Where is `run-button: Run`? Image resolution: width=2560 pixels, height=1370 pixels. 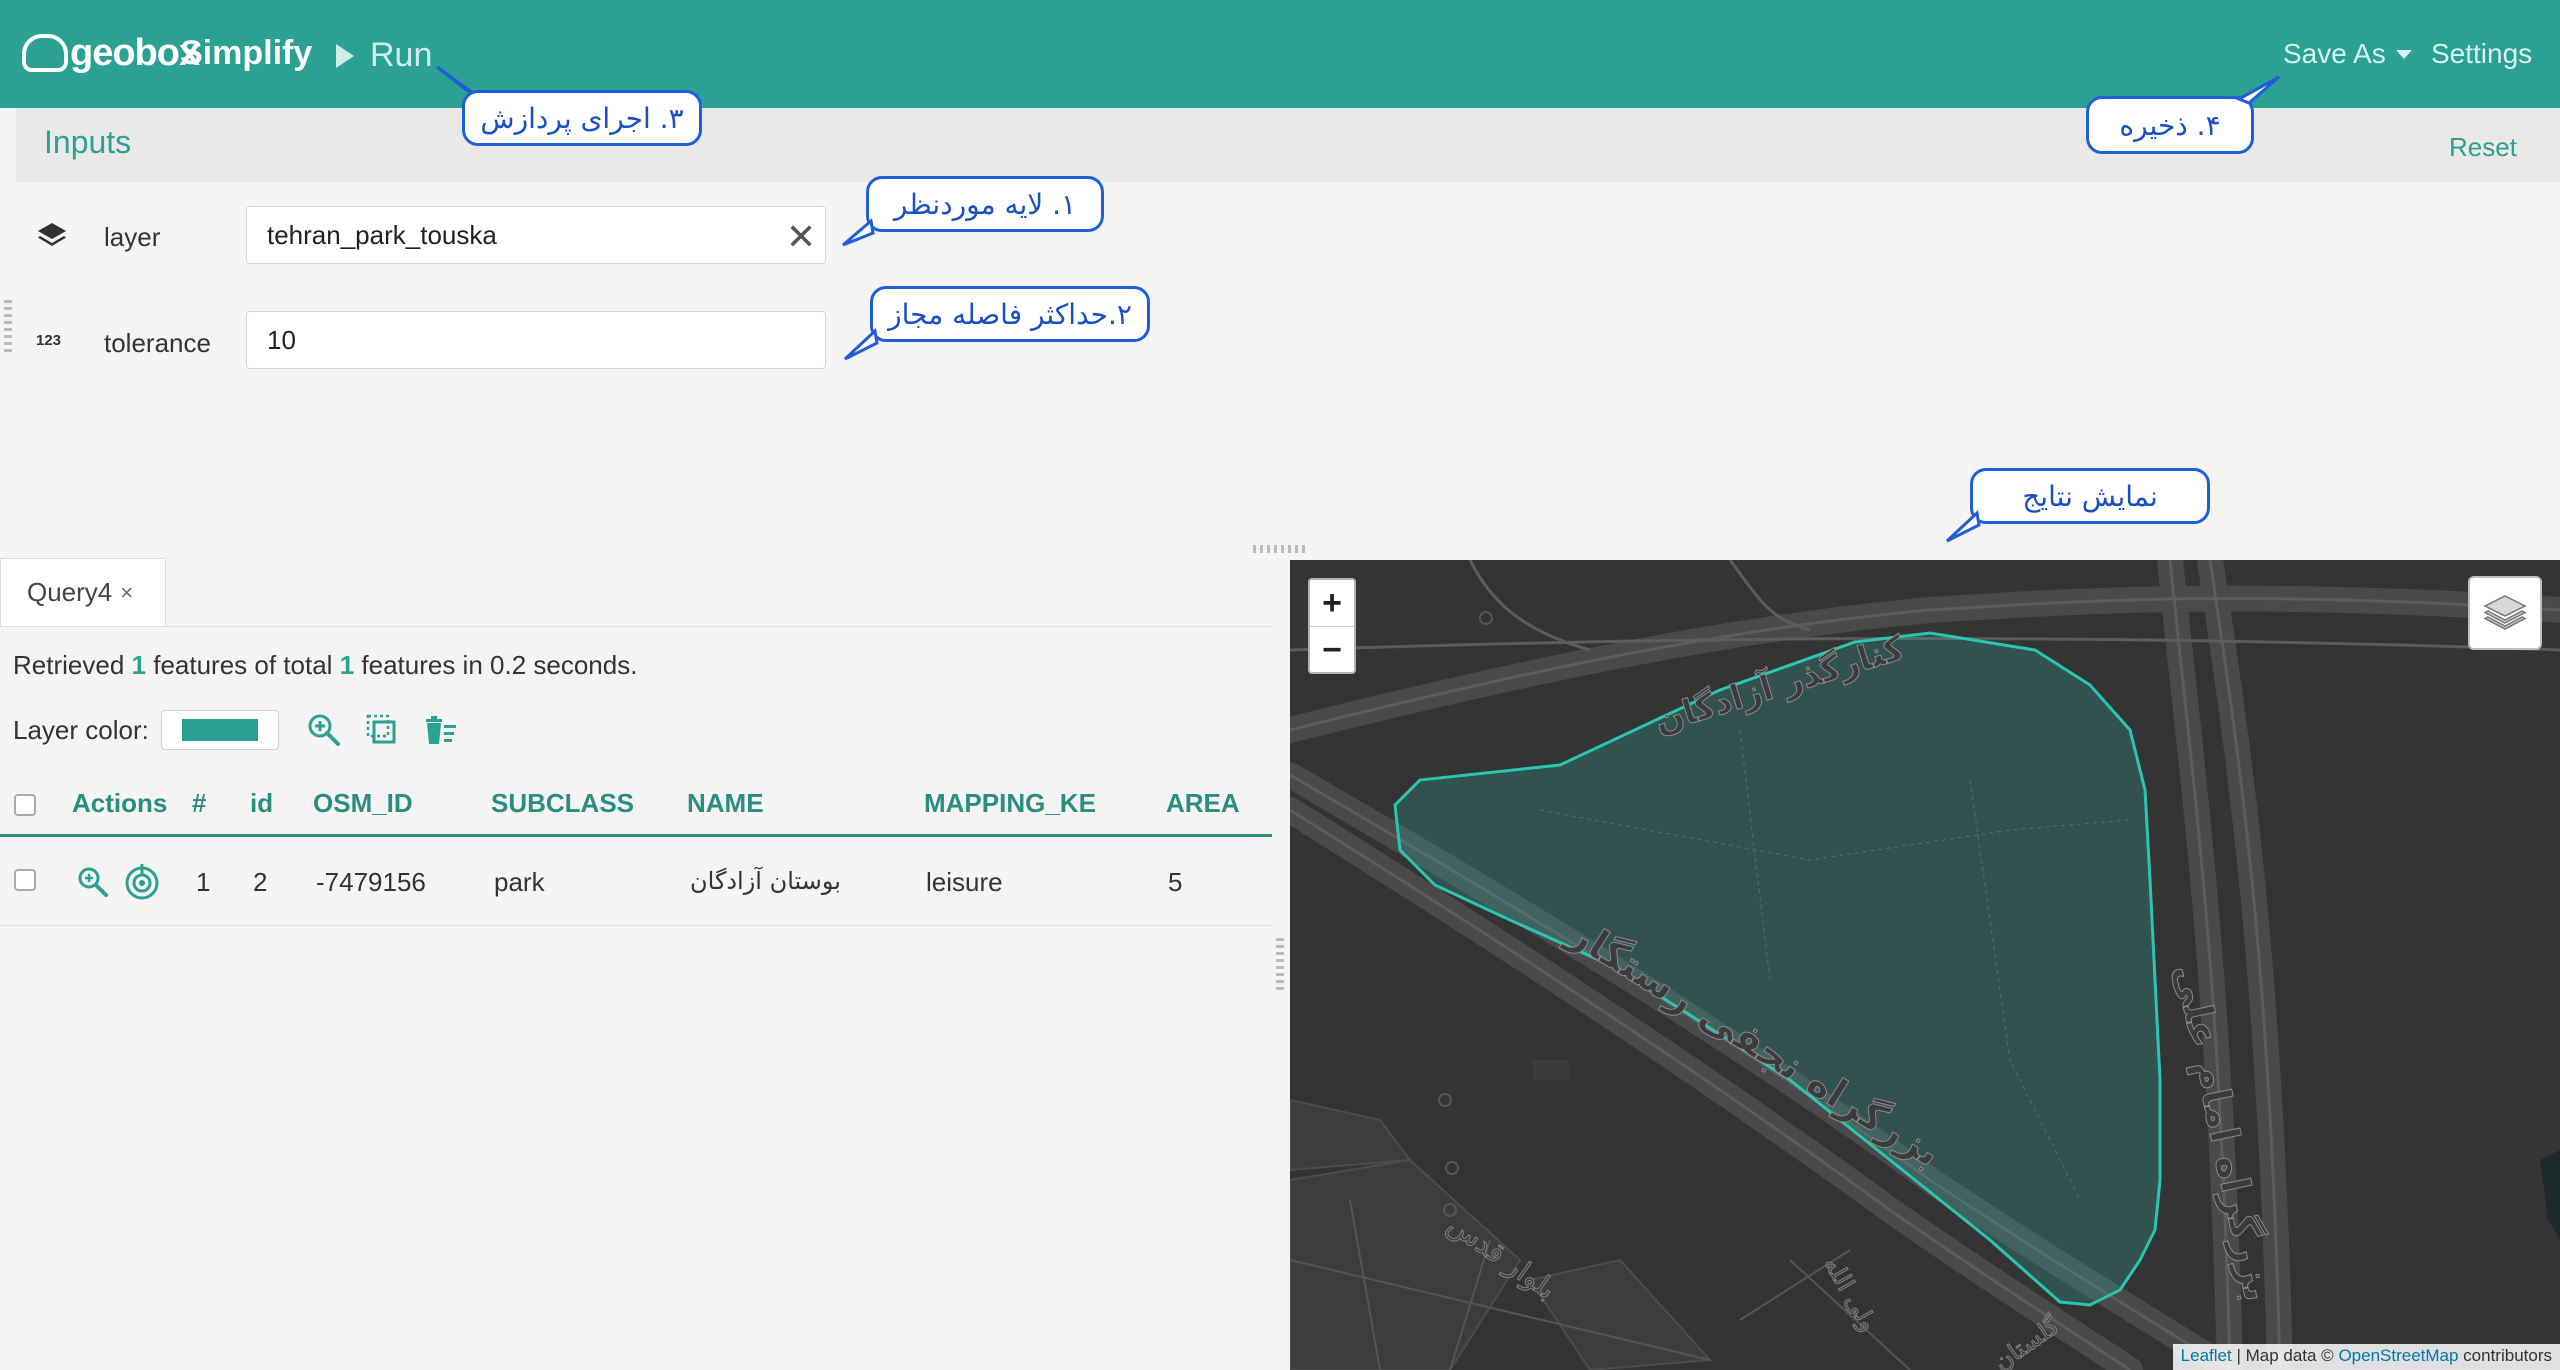 run-button: Run is located at coordinates (384, 55).